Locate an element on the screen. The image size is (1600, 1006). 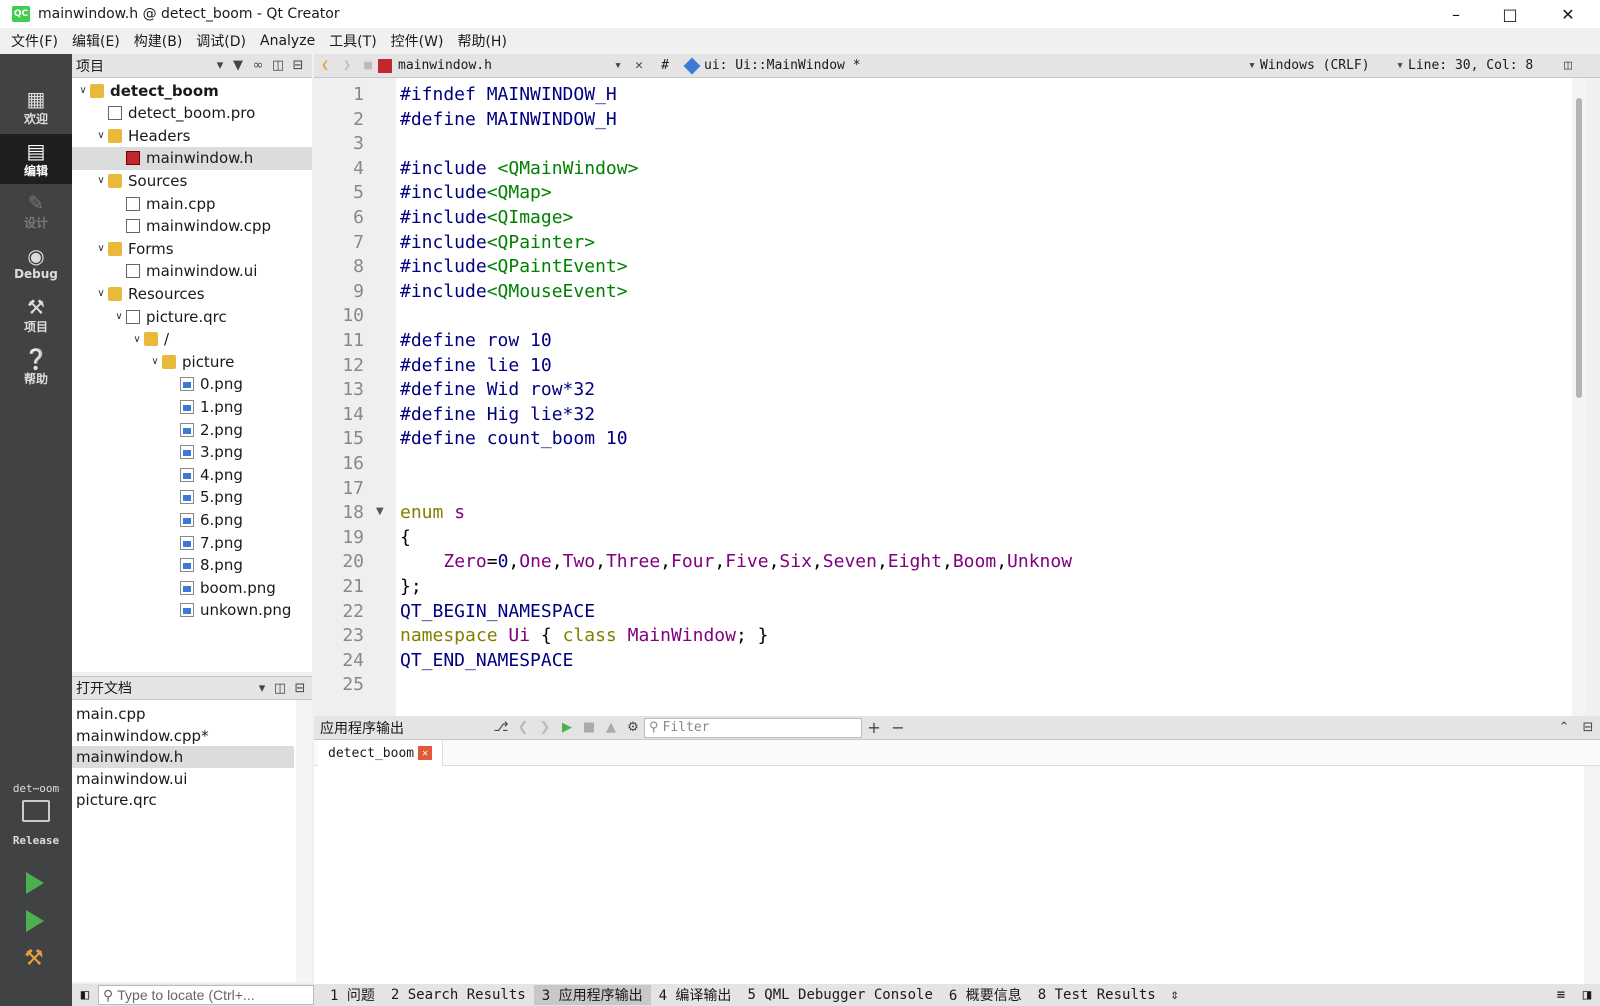
zoom-out-icon: − is located at coordinates (898, 727).